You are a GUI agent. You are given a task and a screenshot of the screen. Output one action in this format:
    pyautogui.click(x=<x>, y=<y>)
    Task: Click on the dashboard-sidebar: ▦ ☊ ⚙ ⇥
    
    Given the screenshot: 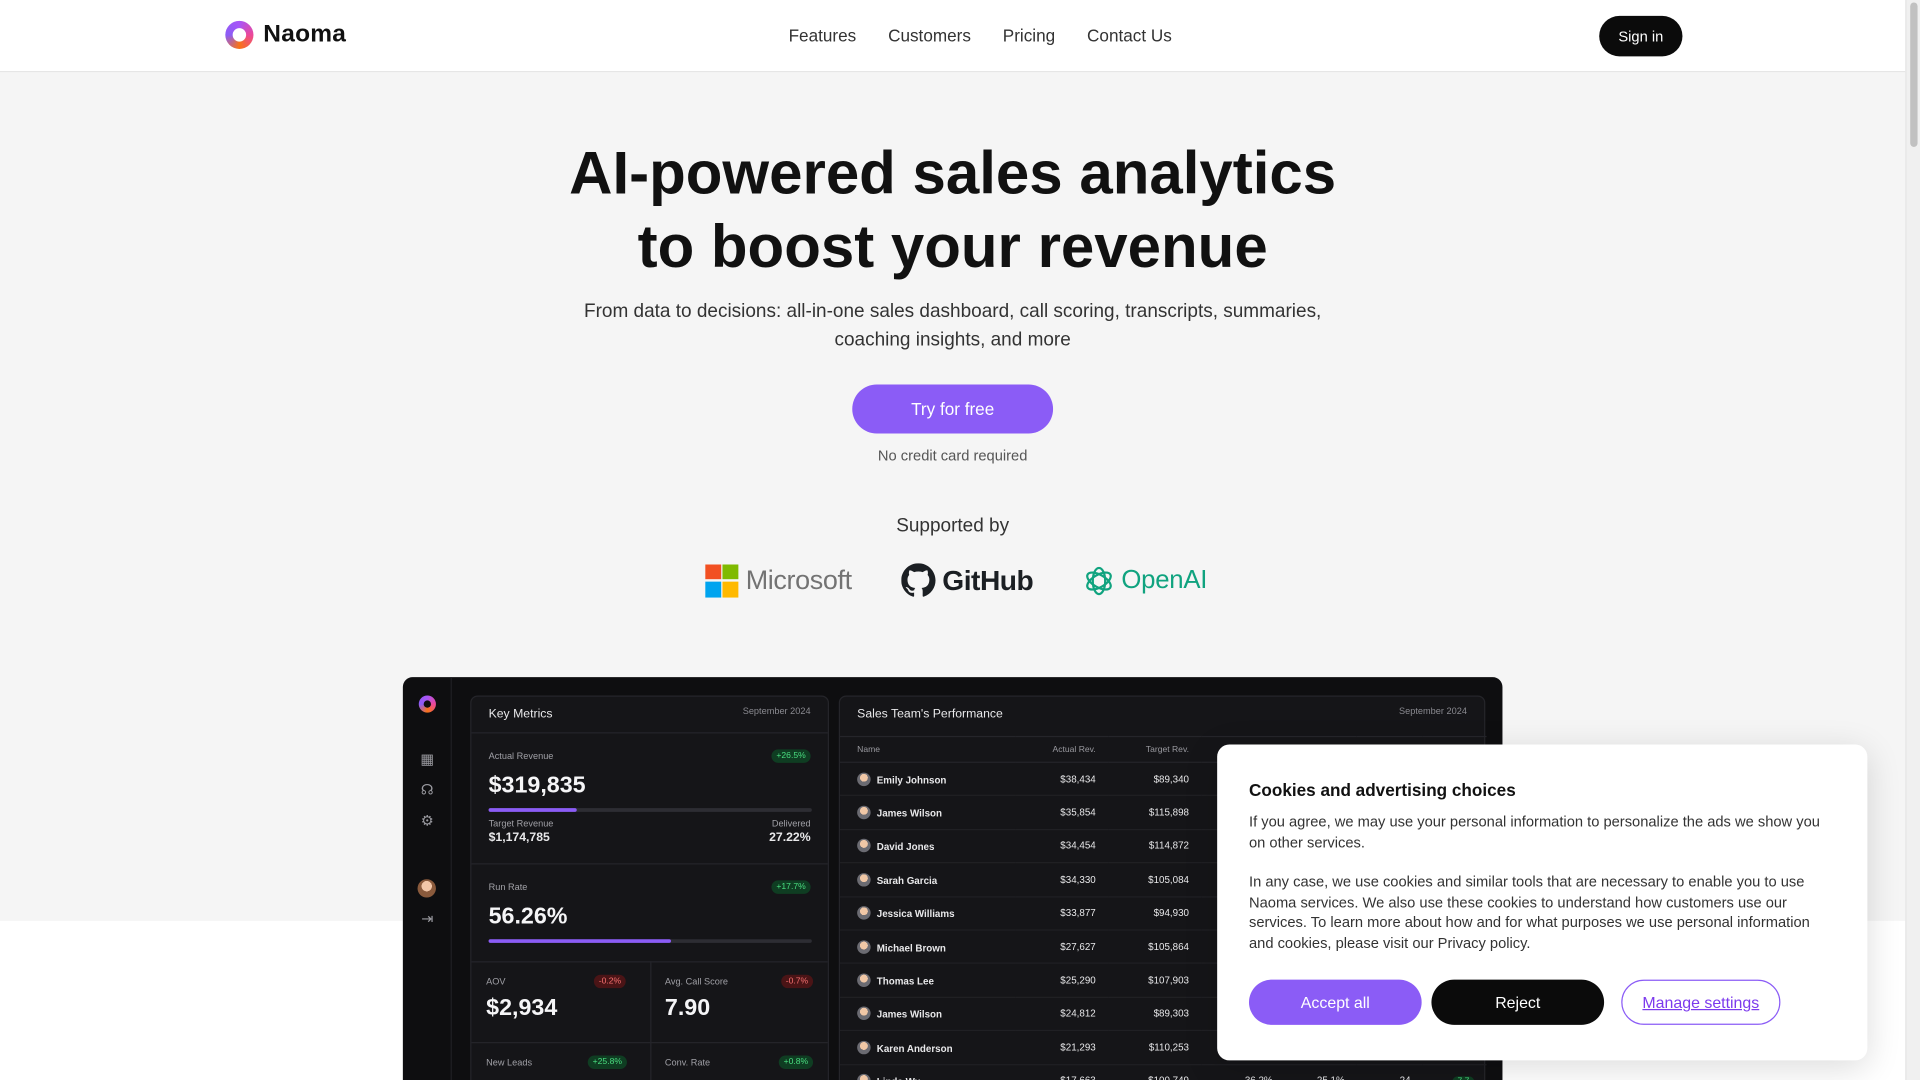 What is the action you would take?
    pyautogui.click(x=427, y=878)
    